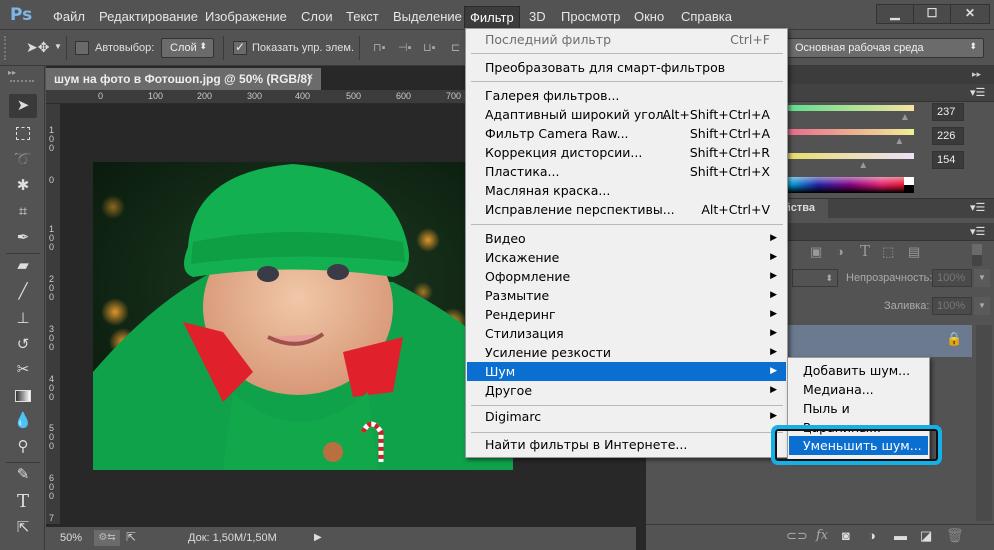 This screenshot has height=550, width=994. I want to click on color-value-input: 154, so click(948, 160).